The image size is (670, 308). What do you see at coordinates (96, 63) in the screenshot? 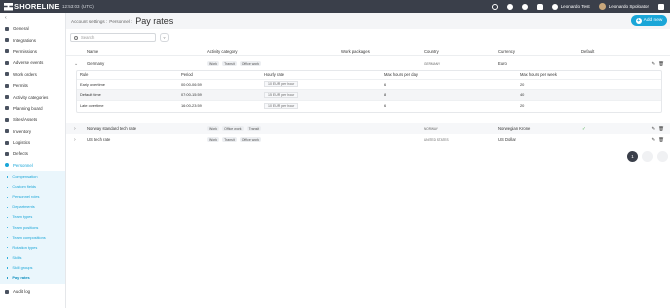
I see `row-name: Germany` at bounding box center [96, 63].